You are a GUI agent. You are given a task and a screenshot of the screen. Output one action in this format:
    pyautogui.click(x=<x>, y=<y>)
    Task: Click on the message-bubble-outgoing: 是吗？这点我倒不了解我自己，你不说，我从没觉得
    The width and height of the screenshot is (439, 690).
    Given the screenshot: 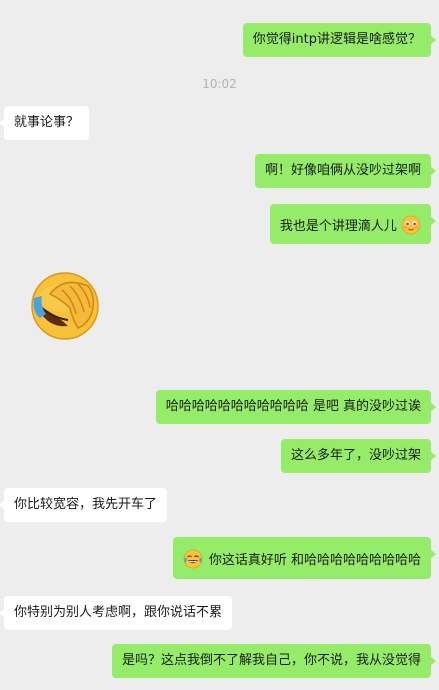 What is the action you would take?
    pyautogui.click(x=274, y=661)
    